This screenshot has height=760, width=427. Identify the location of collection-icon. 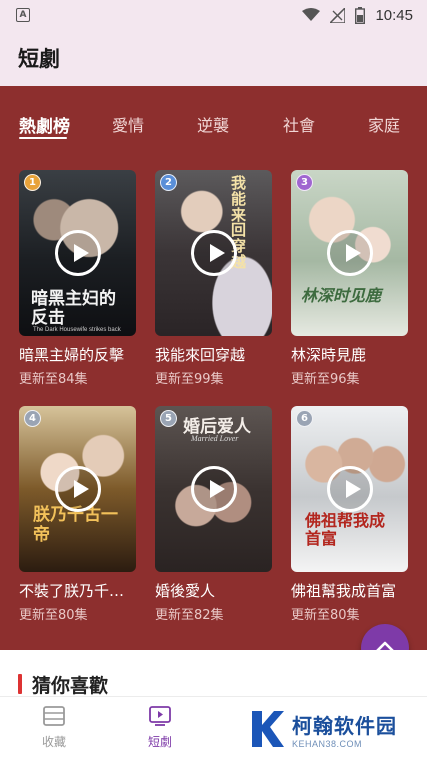
(54, 716).